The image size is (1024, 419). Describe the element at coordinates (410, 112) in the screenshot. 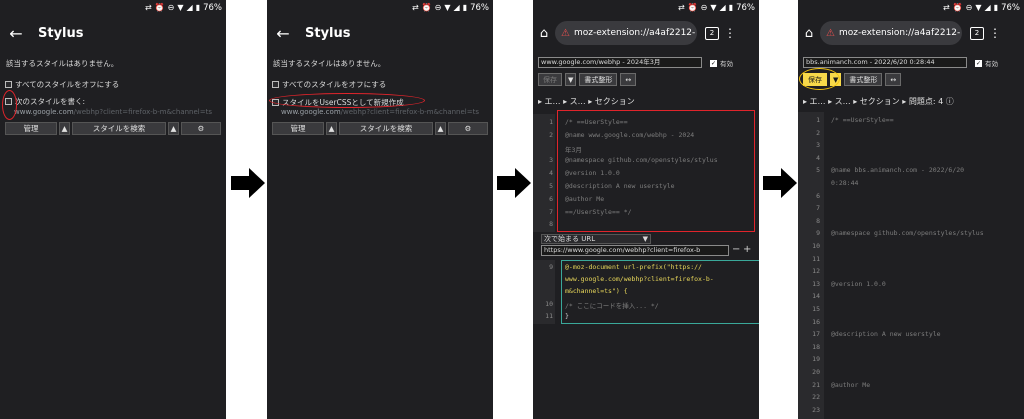

I see `url-path: /webhp?client=firefox-b-m&channel=ts` at that location.